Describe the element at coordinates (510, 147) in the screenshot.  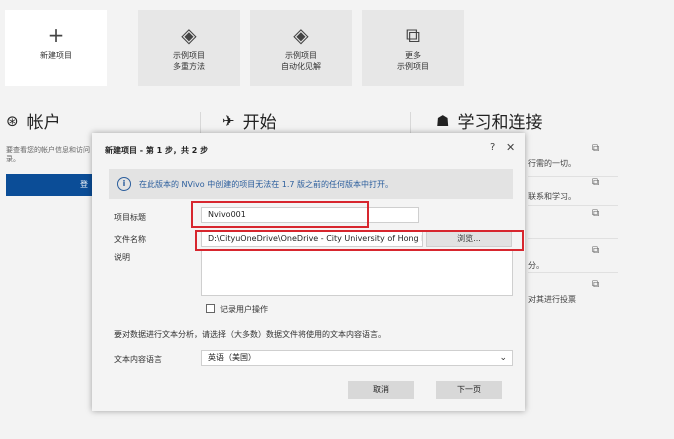
I see `close-icon: ✕` at that location.